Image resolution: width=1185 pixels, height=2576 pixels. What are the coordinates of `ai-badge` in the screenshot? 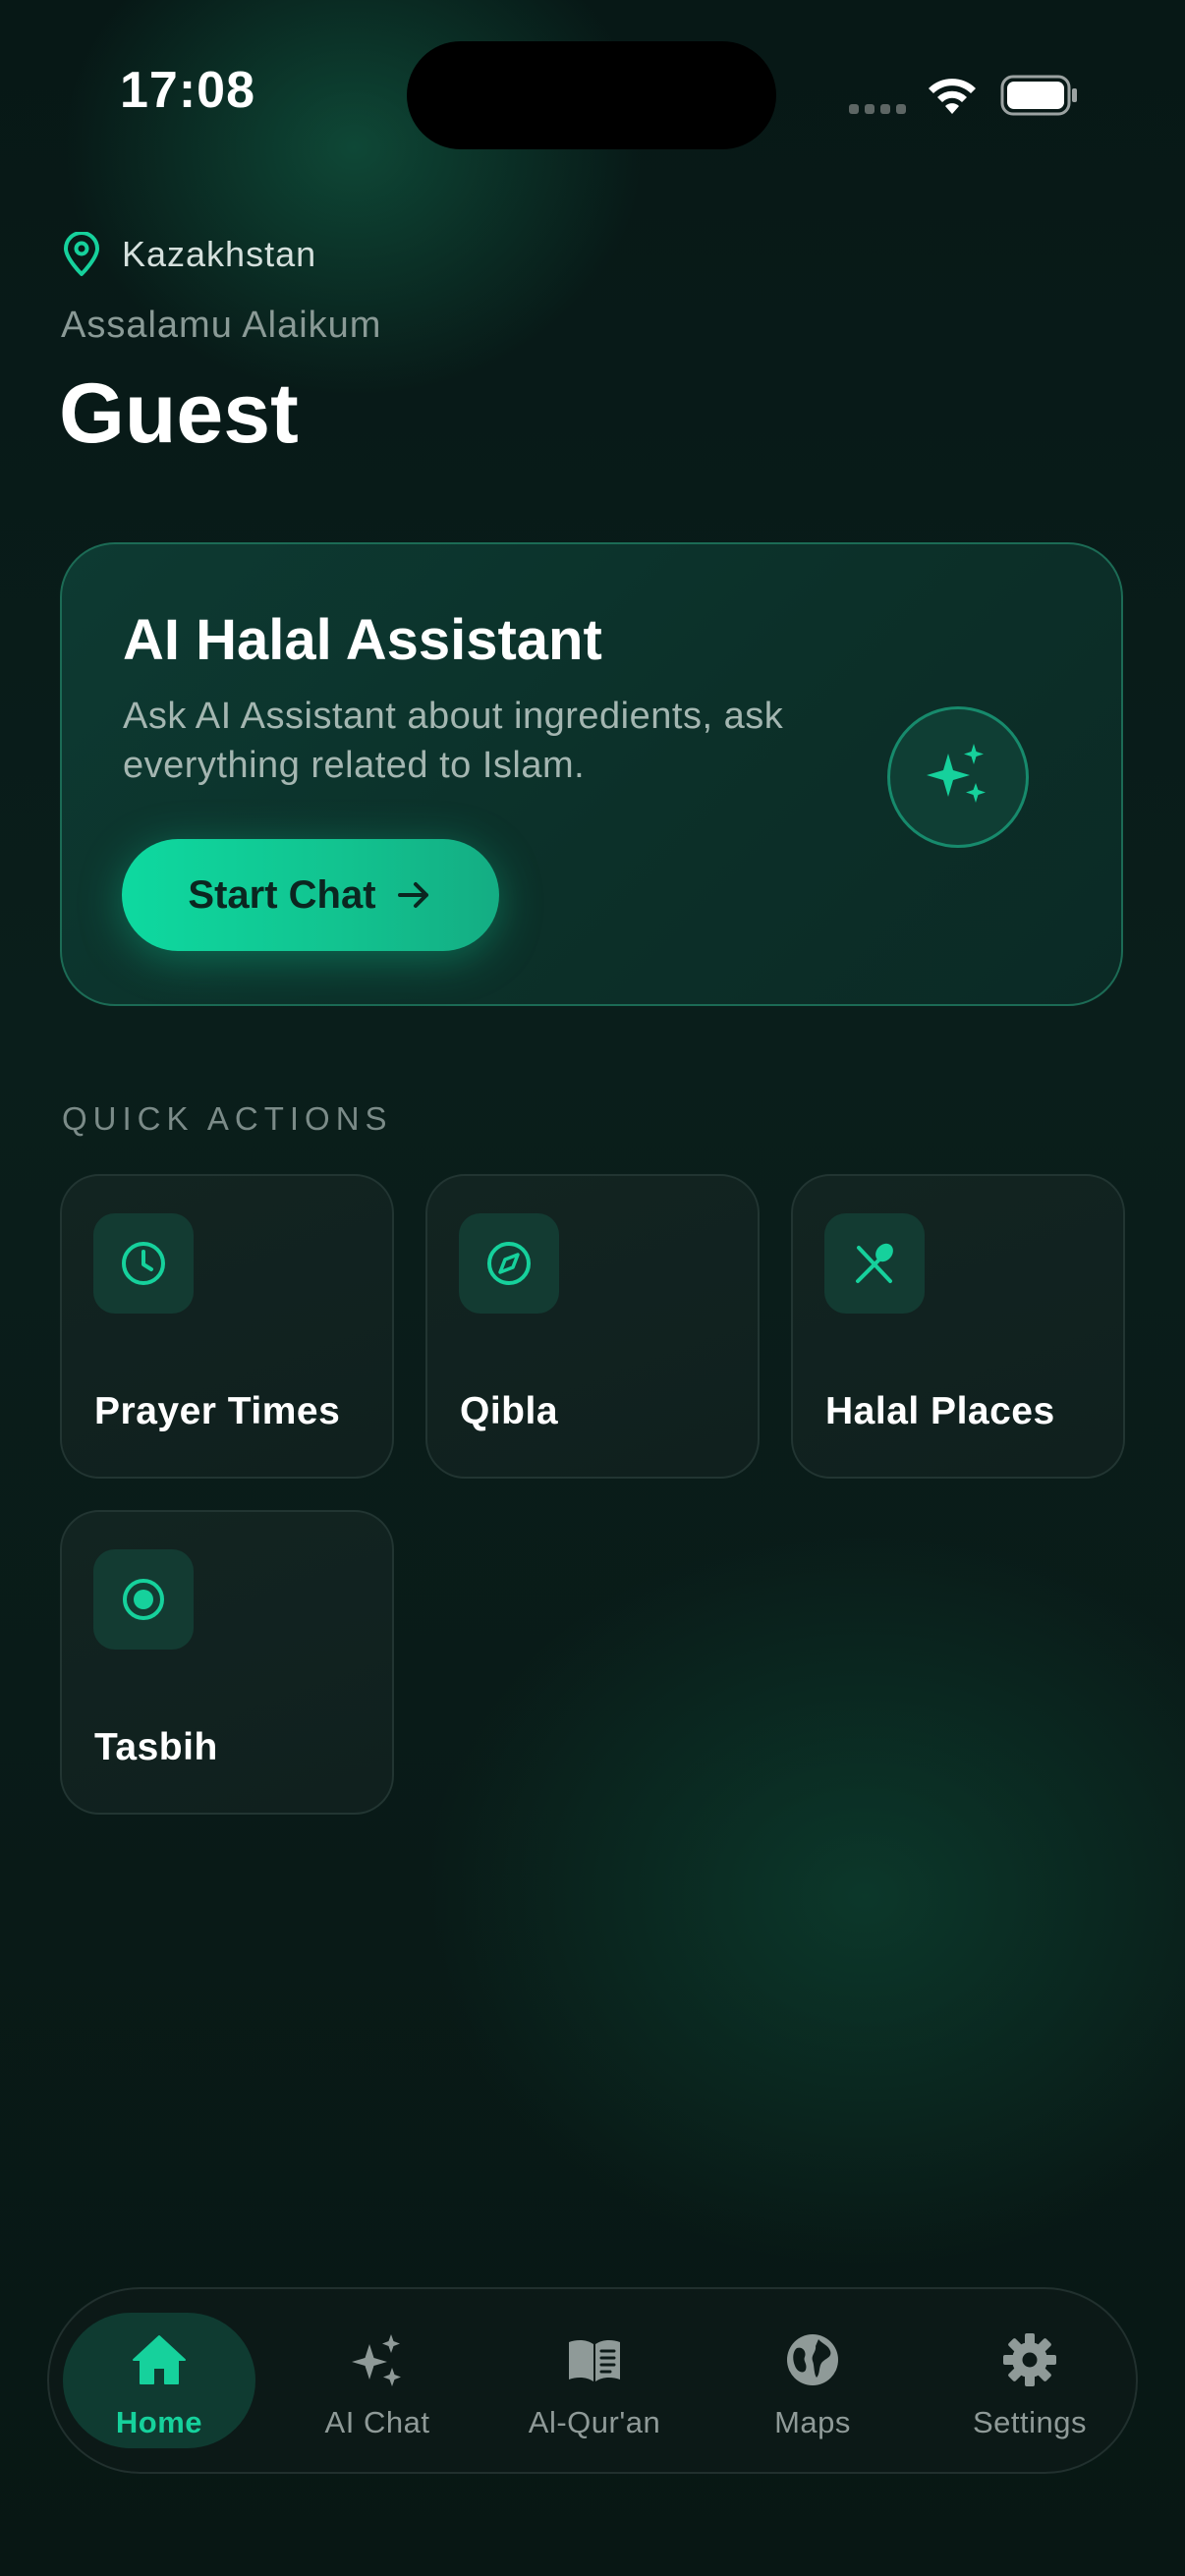 It's located at (958, 777).